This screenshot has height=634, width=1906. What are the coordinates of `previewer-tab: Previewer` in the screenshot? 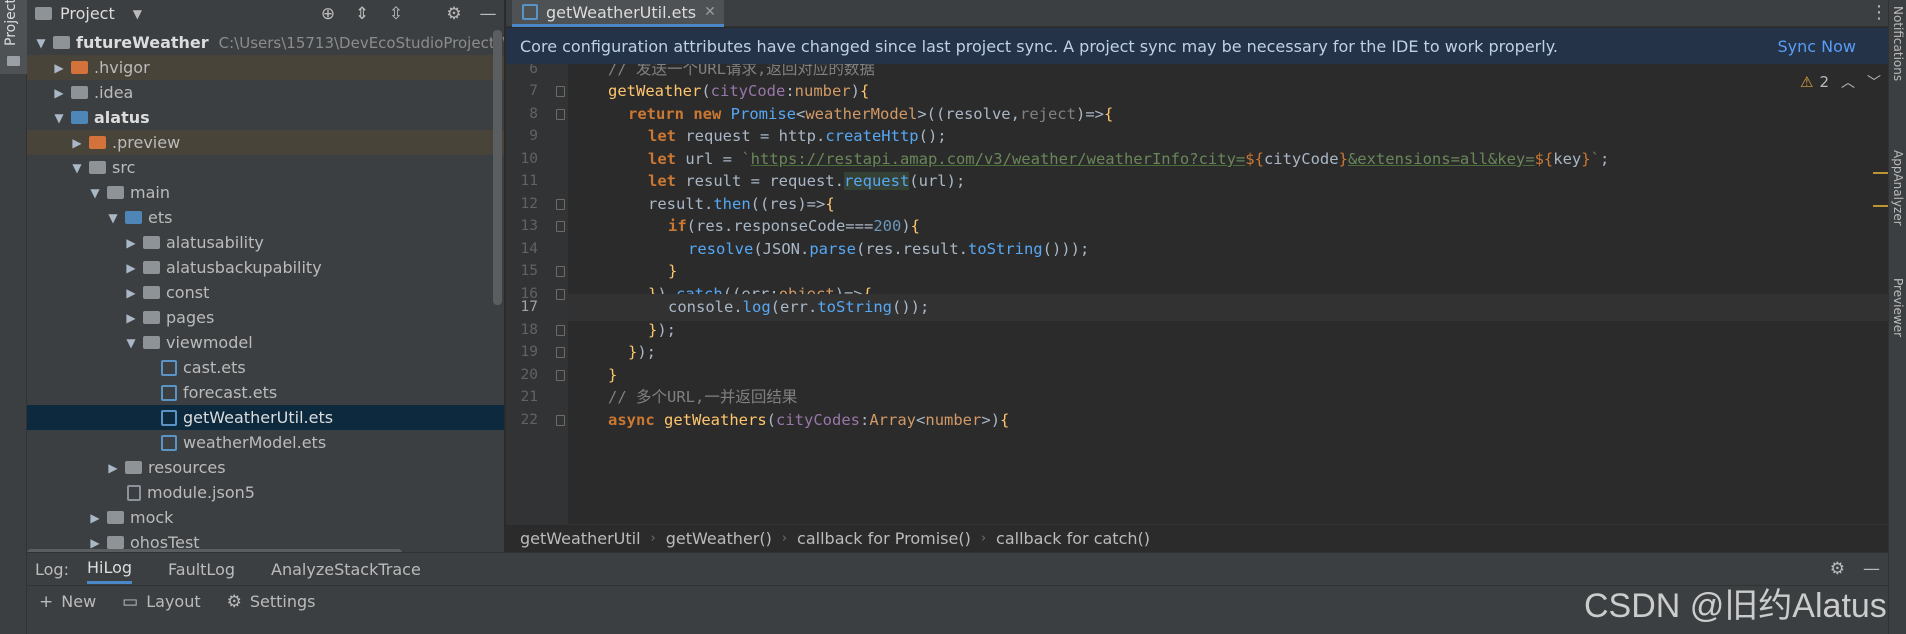 It's located at (1898, 307).